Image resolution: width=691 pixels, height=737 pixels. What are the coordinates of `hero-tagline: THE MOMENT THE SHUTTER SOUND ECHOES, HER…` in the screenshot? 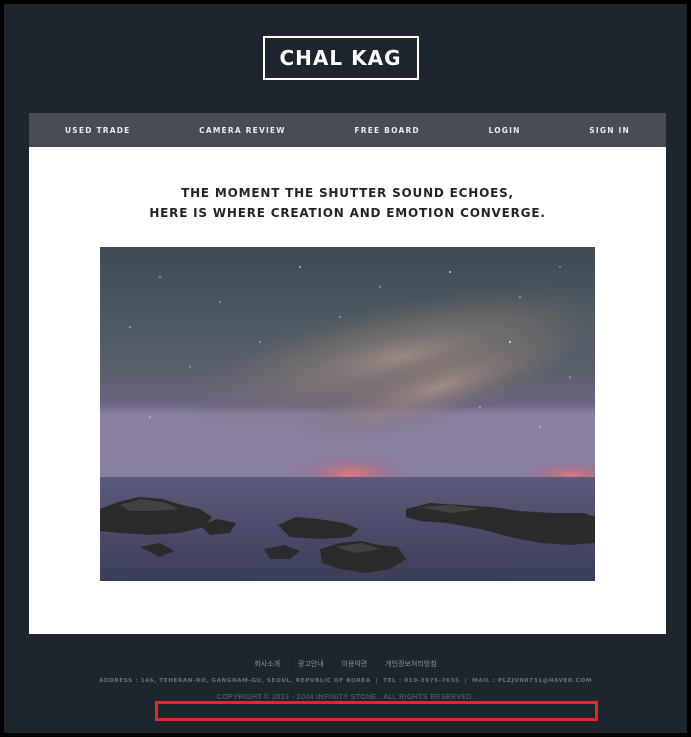 It's located at (347, 203).